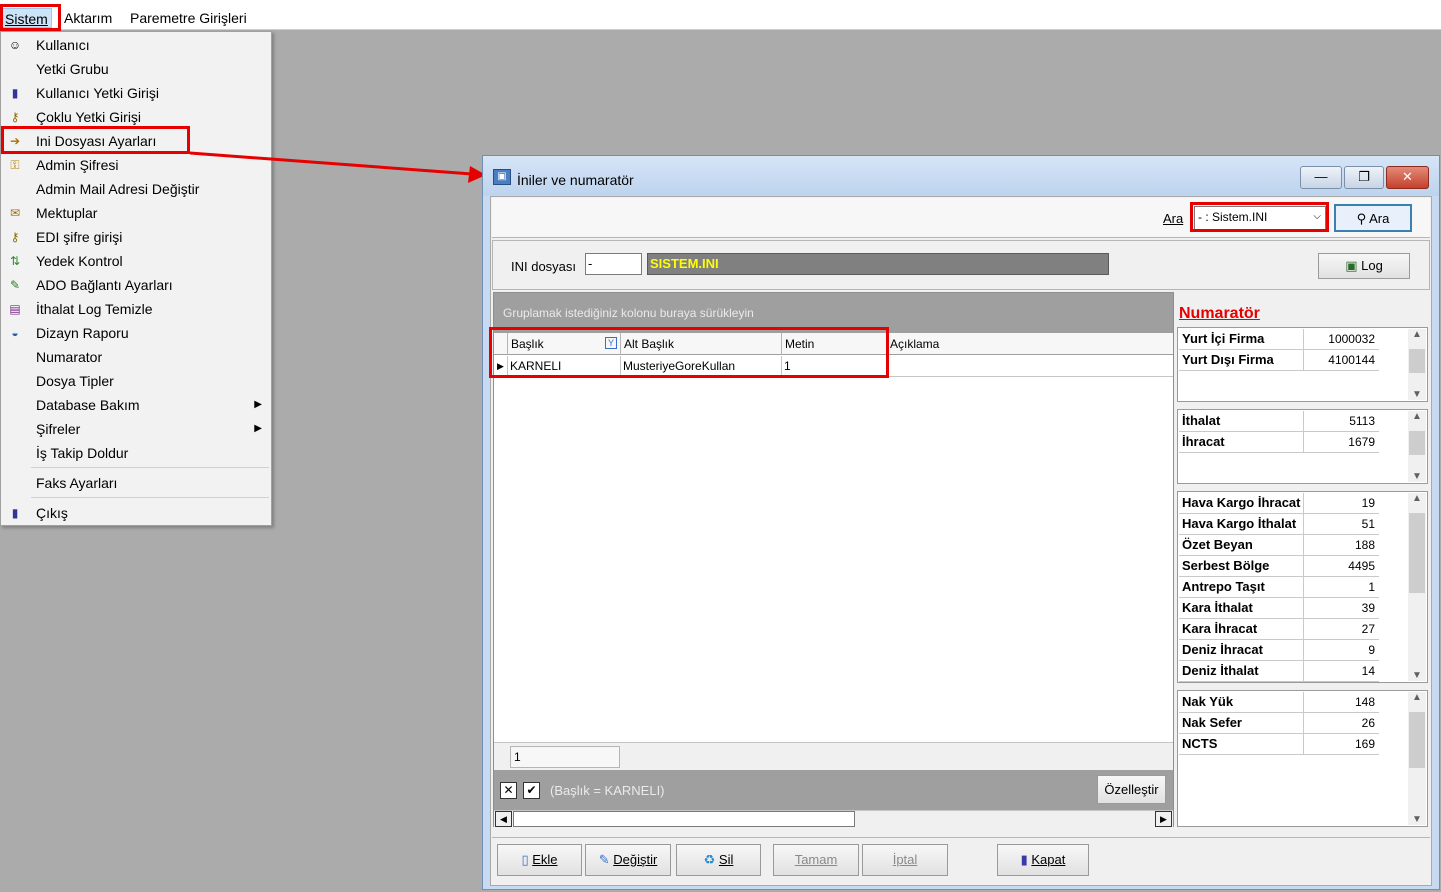  What do you see at coordinates (508, 790) in the screenshot?
I see `clear-filter-icon: ✕` at bounding box center [508, 790].